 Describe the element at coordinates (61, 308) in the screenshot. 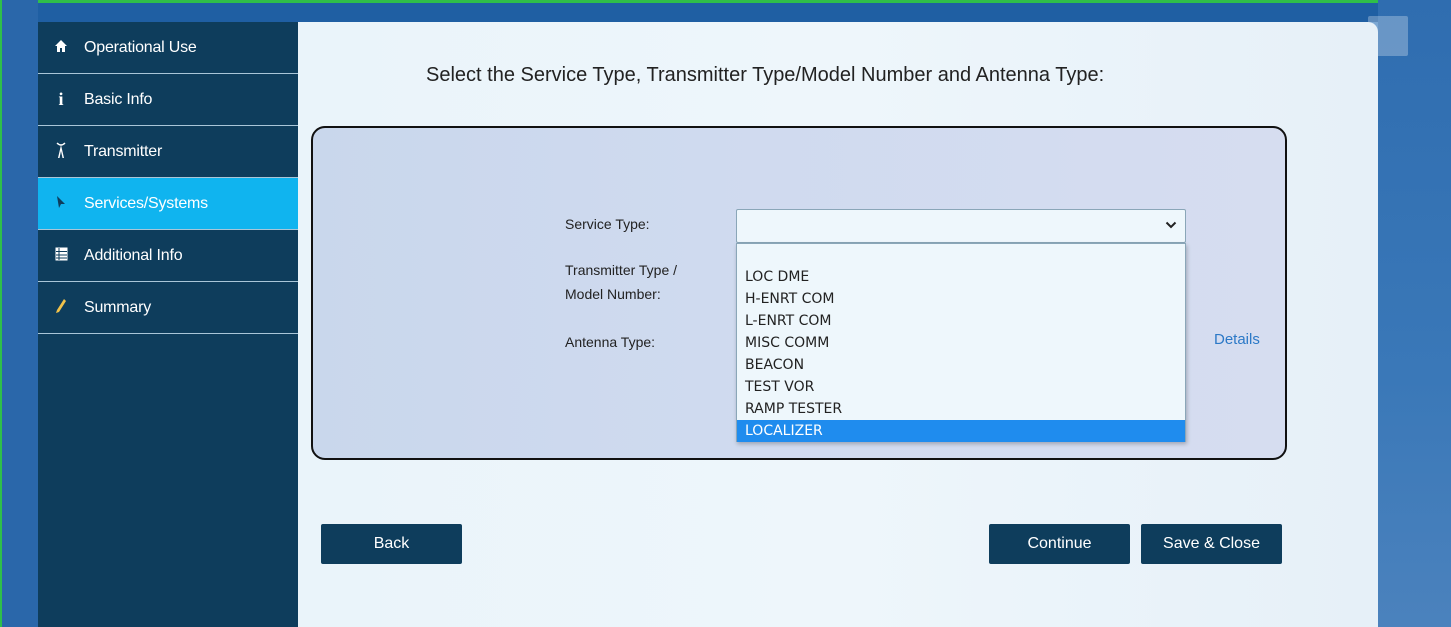

I see `pencil-icon` at that location.